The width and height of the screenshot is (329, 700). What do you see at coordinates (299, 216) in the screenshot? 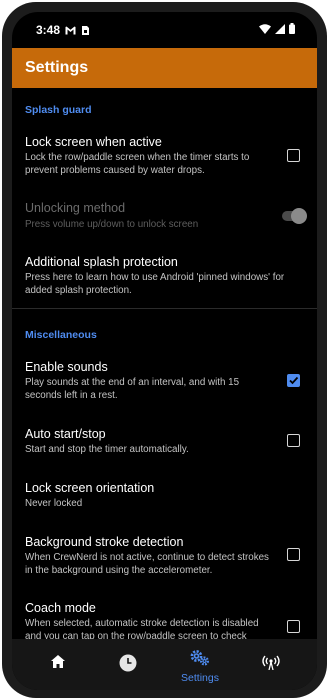
I see `switch-thumb` at bounding box center [299, 216].